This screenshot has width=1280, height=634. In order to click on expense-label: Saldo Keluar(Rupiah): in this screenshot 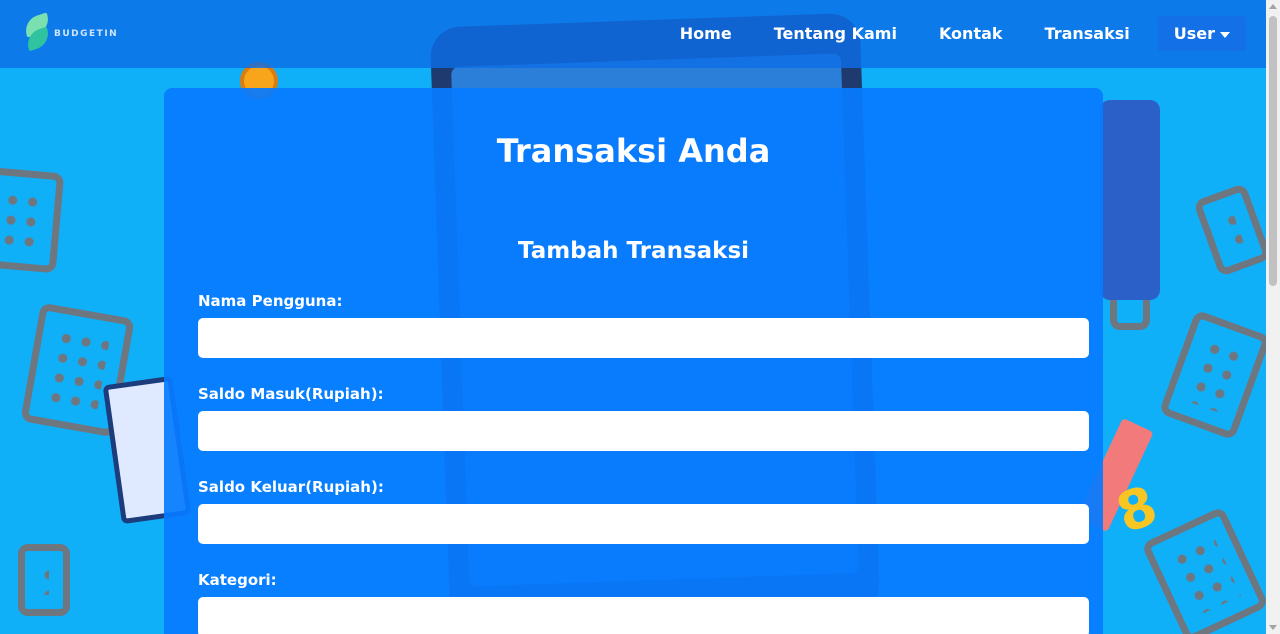, I will do `click(291, 487)`.